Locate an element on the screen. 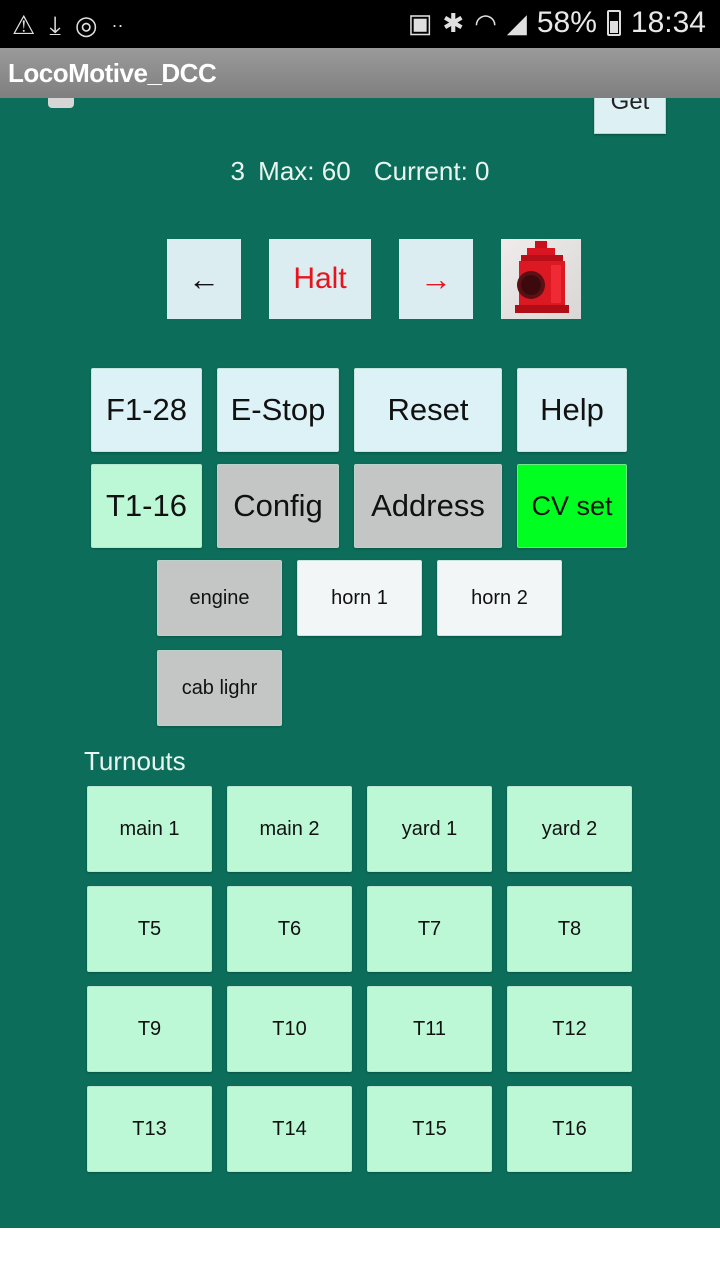  controls-row-1: F1-28 E-Stop Reset Help is located at coordinates (360, 410).